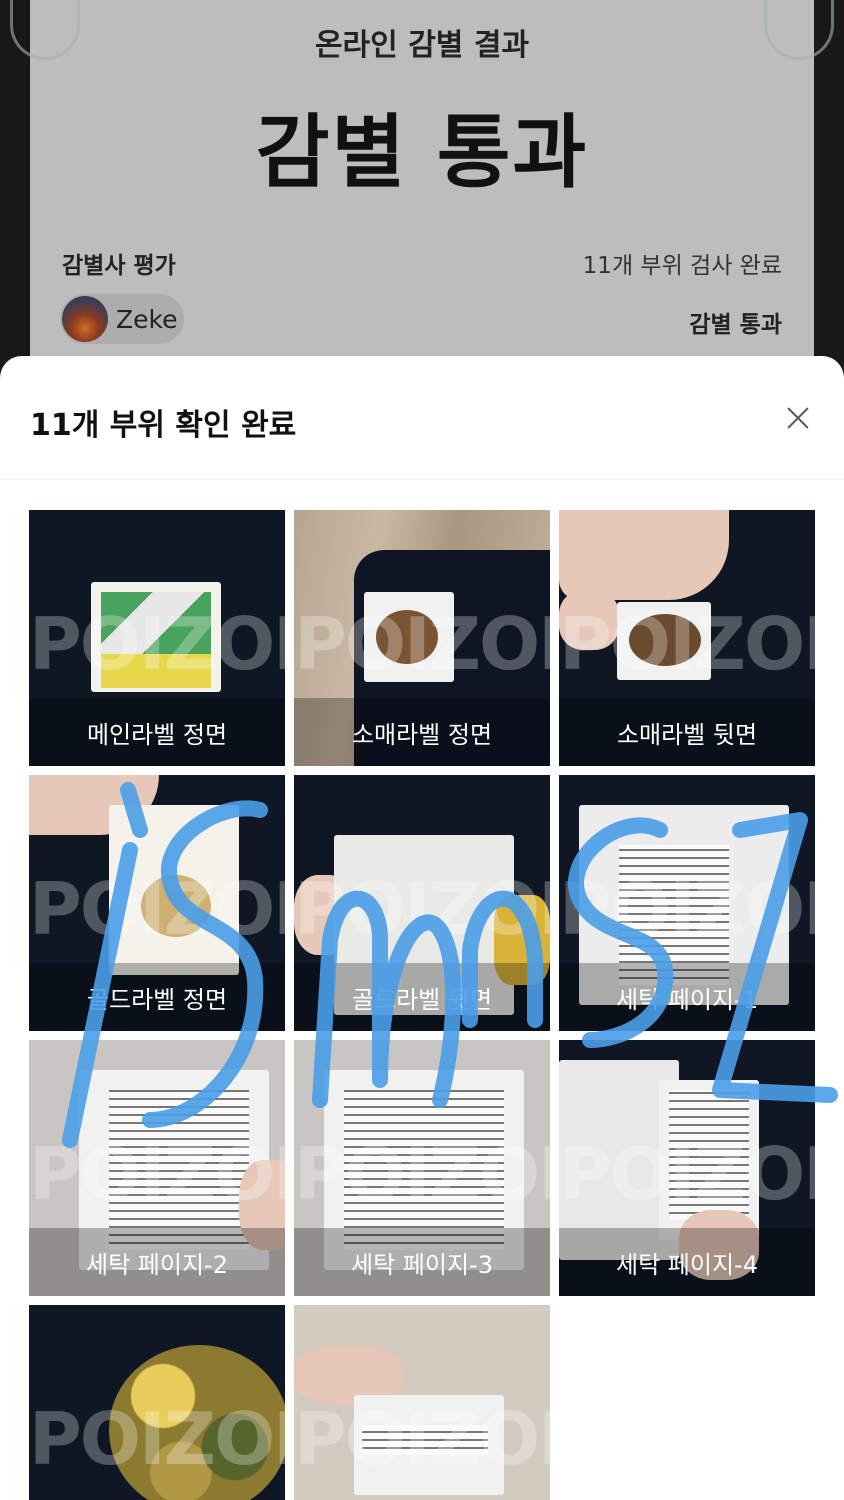 The image size is (844, 1500). What do you see at coordinates (157, 735) in the screenshot?
I see `tile-caption: 메인라벨 정면` at bounding box center [157, 735].